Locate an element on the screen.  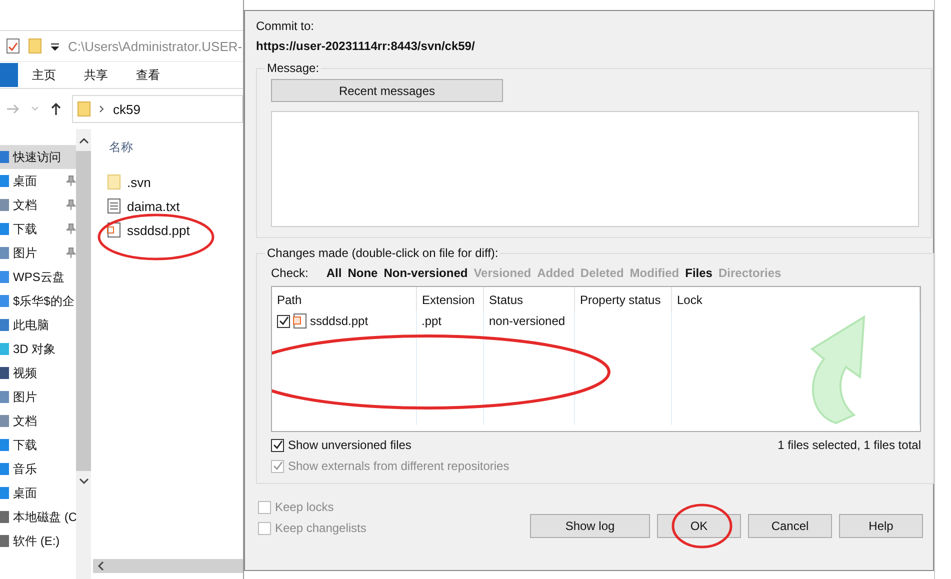
nav-item: 快速访问 is located at coordinates (38, 157).